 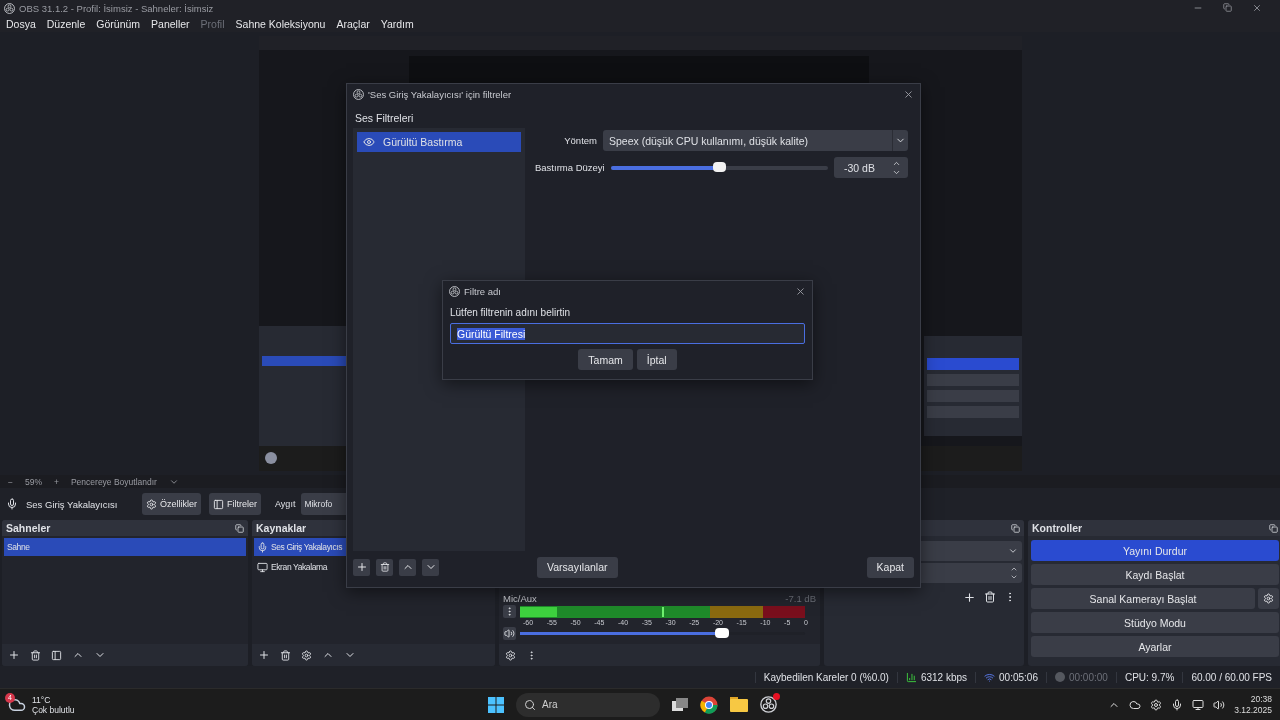 What do you see at coordinates (369, 142) in the screenshot?
I see `eye-icon` at bounding box center [369, 142].